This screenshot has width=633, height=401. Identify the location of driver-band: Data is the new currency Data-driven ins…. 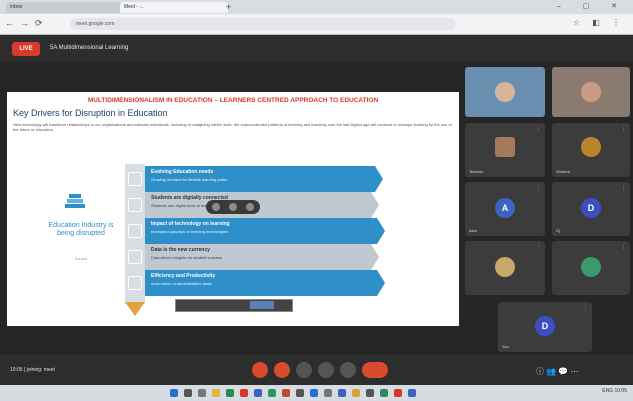
(262, 257).